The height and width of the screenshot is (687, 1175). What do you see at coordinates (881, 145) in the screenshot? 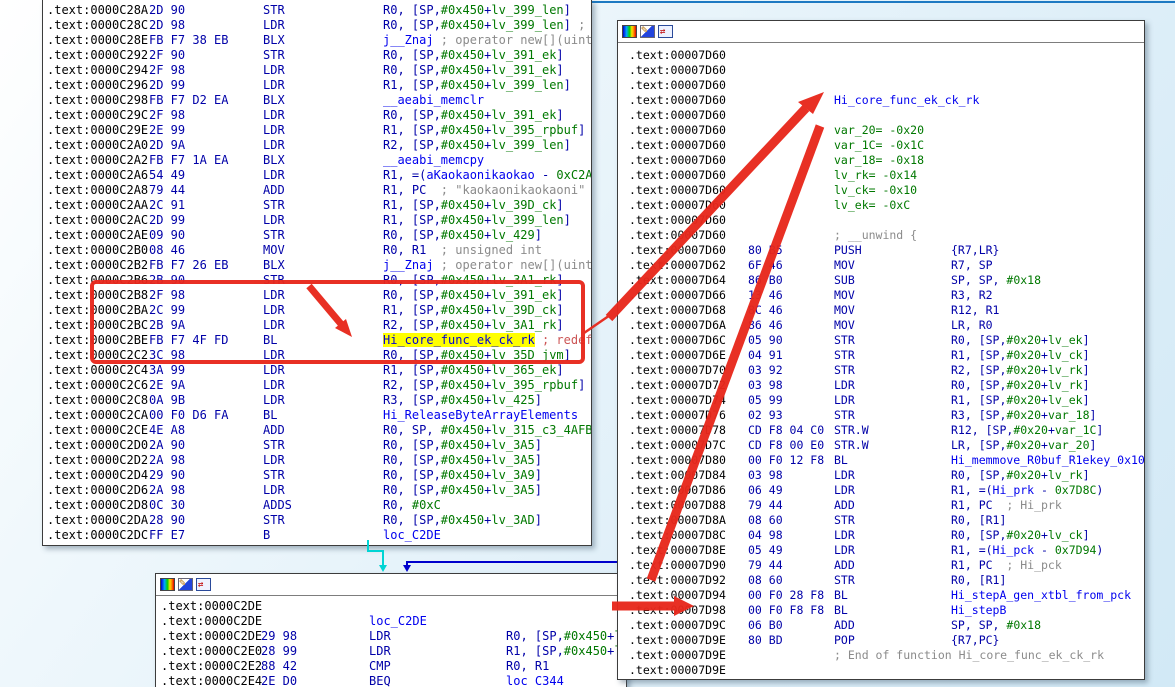
I see `asm-row: .text:00007D60 var_1C= -0x1C` at bounding box center [881, 145].